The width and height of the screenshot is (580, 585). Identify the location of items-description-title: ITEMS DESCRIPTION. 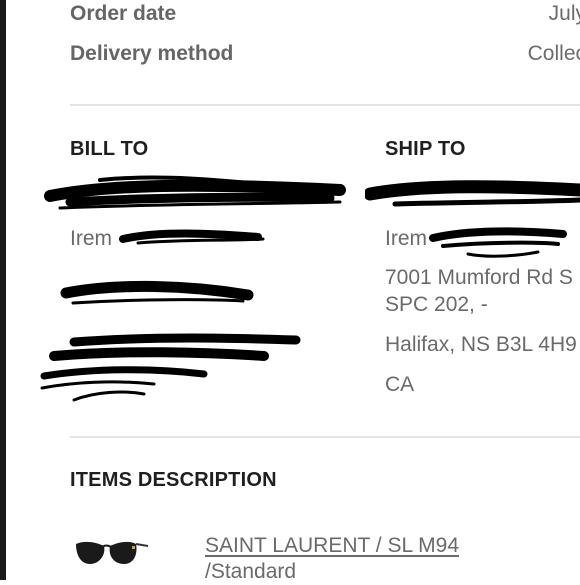
(173, 480).